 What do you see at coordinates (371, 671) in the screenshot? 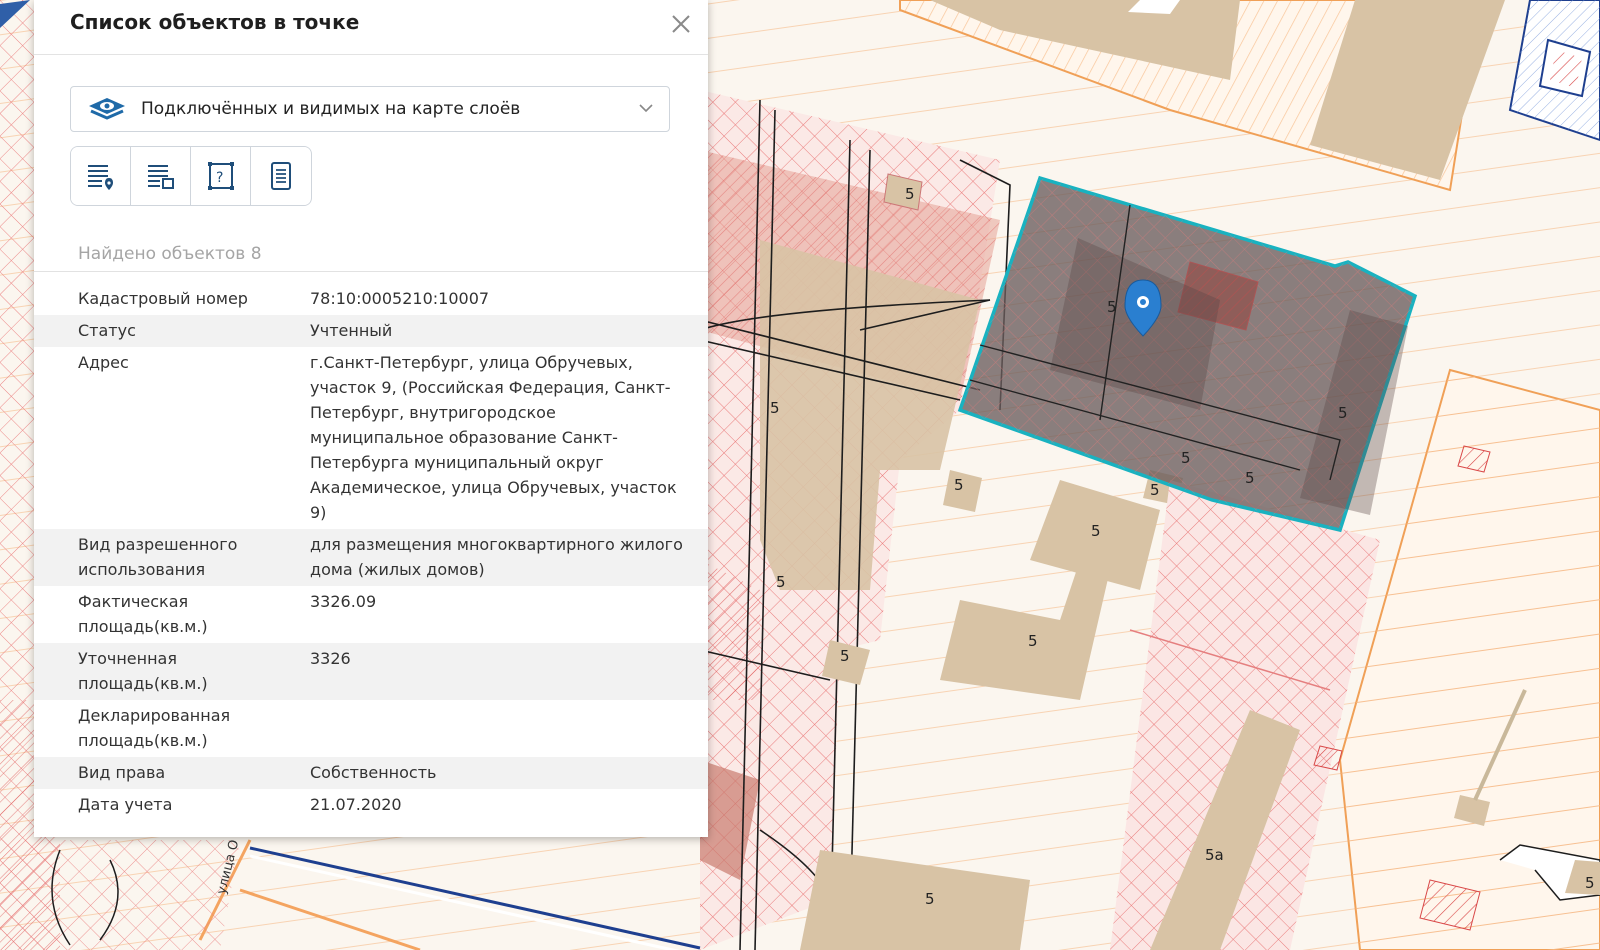
I see `property-row: Уточненная площадь(кв.м.) 3326` at bounding box center [371, 671].